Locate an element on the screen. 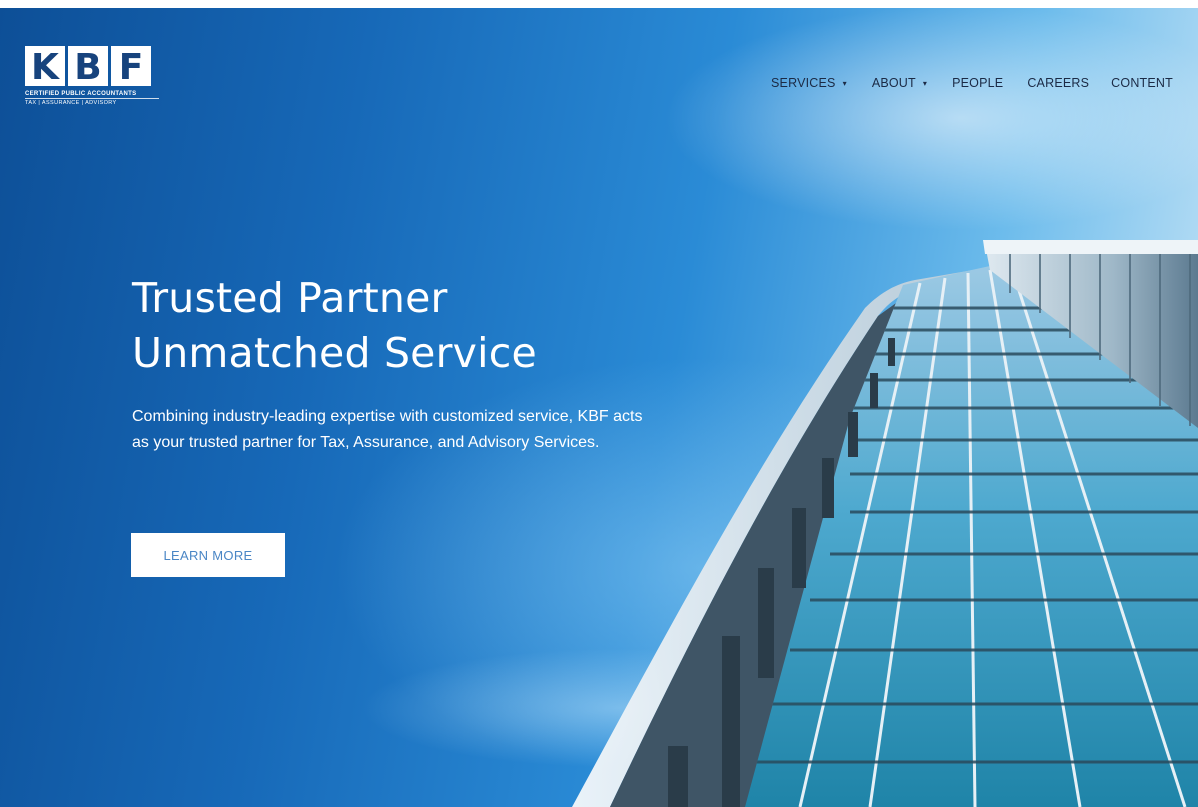 This screenshot has height=807, width=1198. logo-letters: K B F is located at coordinates (95, 67).